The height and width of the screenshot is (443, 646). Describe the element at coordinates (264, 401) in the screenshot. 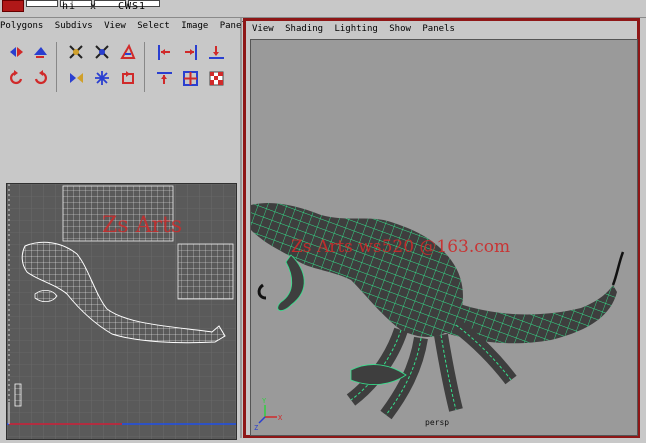

I see `axis-y-label: Y` at that location.